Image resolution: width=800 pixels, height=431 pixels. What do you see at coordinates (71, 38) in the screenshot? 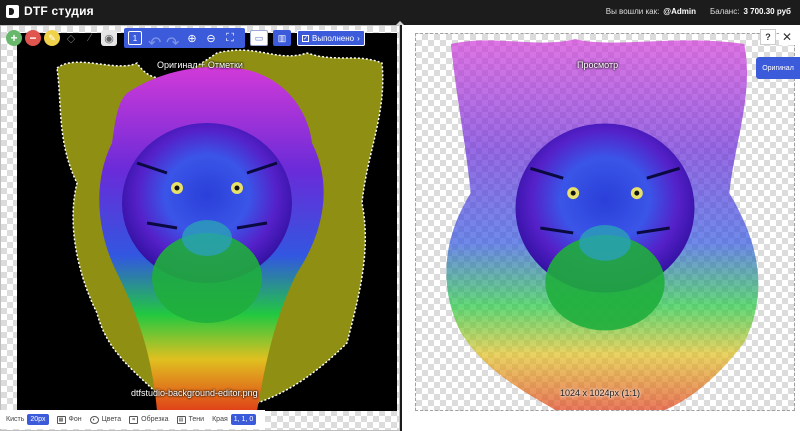
I see `eraser-icon: ◇` at bounding box center [71, 38].